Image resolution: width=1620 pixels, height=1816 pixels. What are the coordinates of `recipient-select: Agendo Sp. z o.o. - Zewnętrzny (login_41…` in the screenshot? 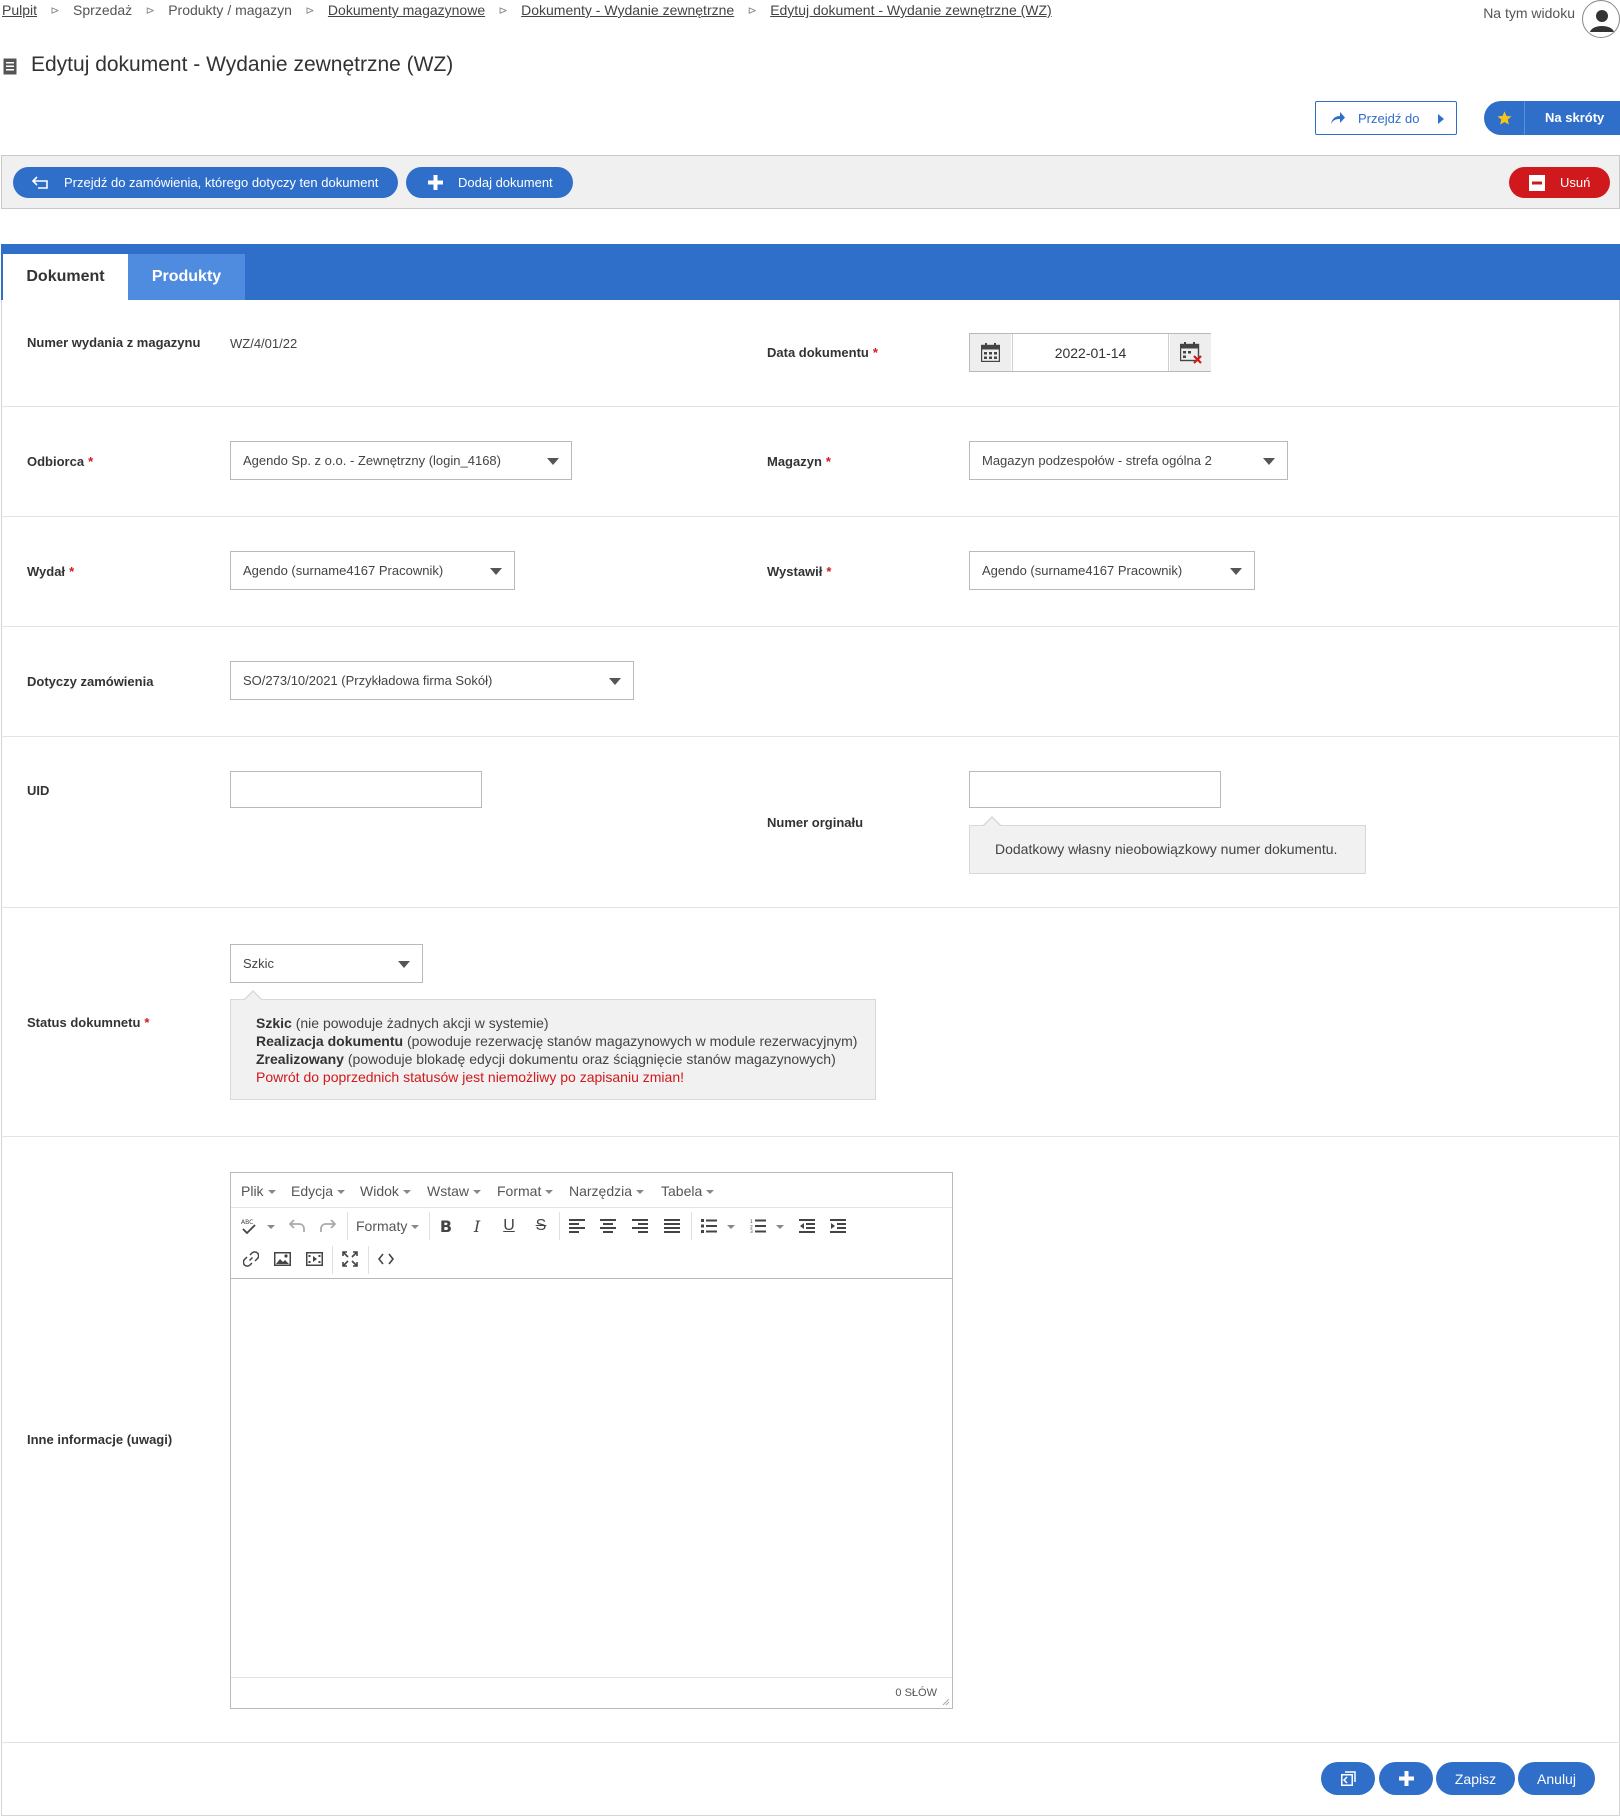 It's located at (401, 460).